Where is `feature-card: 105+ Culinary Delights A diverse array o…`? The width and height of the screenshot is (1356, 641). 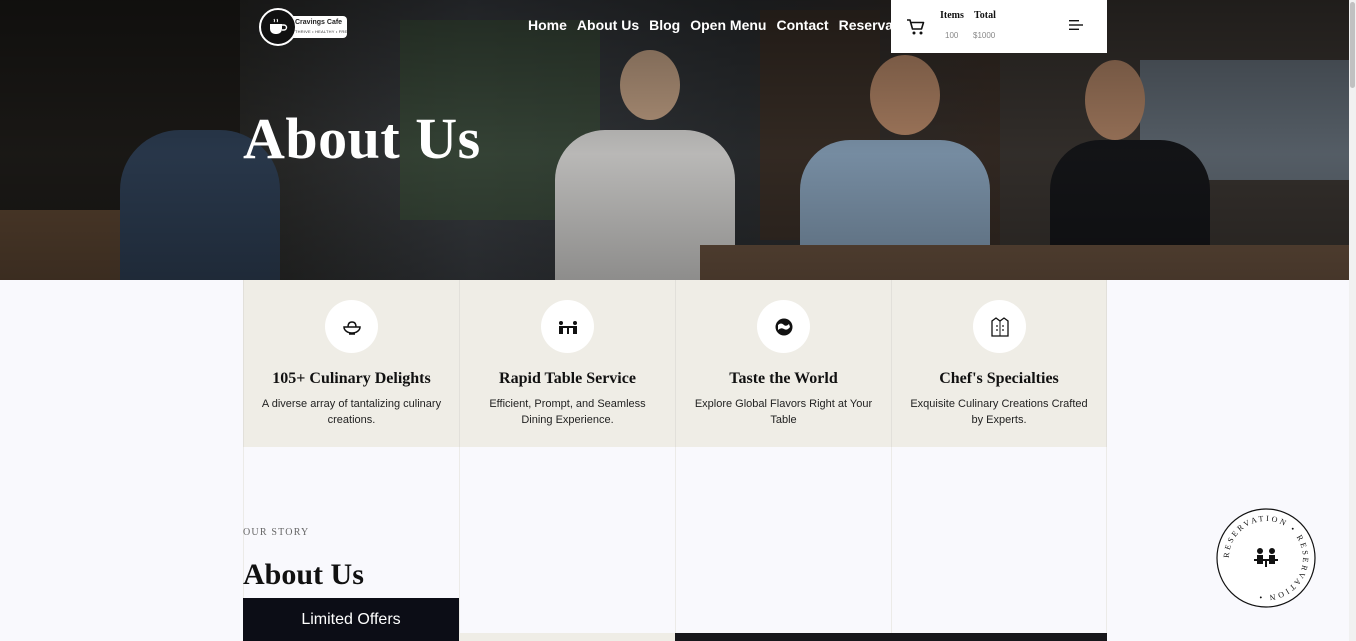
feature-card: 105+ Culinary Delights A diverse array o… is located at coordinates (351, 363).